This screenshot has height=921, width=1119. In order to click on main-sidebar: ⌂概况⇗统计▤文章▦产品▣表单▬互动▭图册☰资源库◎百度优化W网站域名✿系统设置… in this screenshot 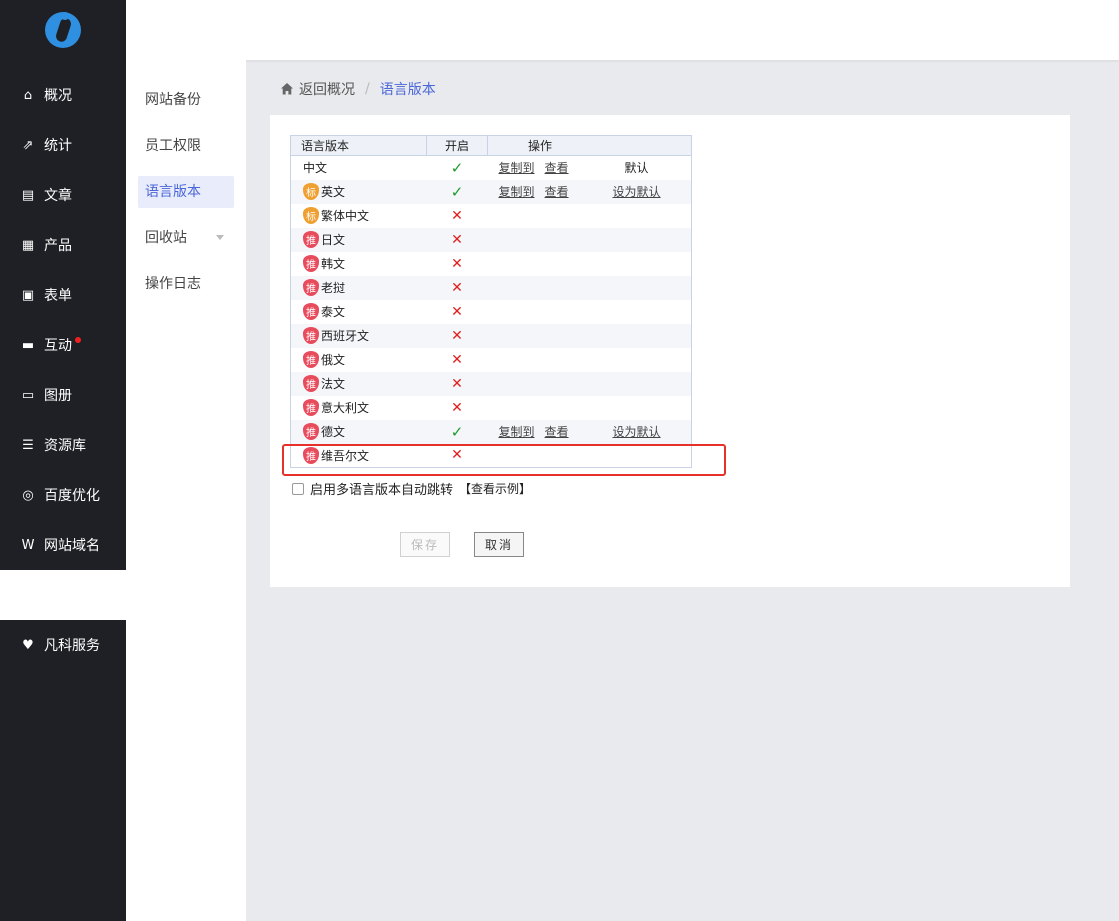, I will do `click(63, 460)`.